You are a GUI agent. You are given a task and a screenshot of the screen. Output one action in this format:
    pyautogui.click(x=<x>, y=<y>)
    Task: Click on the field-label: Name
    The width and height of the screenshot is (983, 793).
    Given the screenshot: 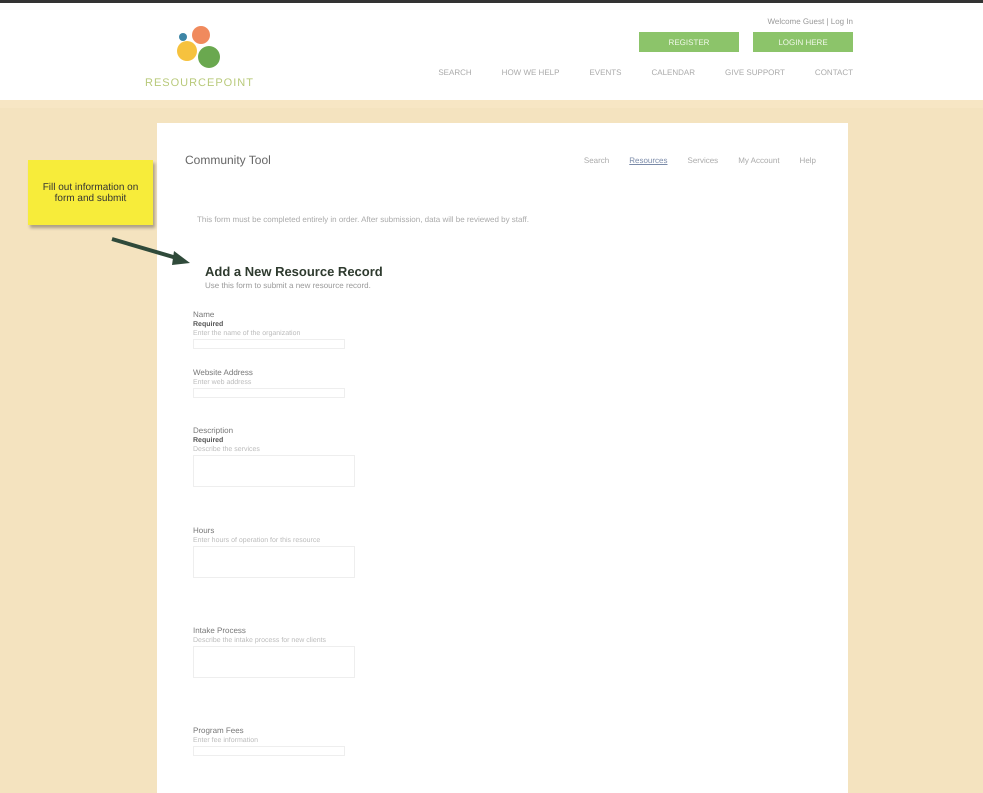 What is the action you would take?
    pyautogui.click(x=204, y=314)
    